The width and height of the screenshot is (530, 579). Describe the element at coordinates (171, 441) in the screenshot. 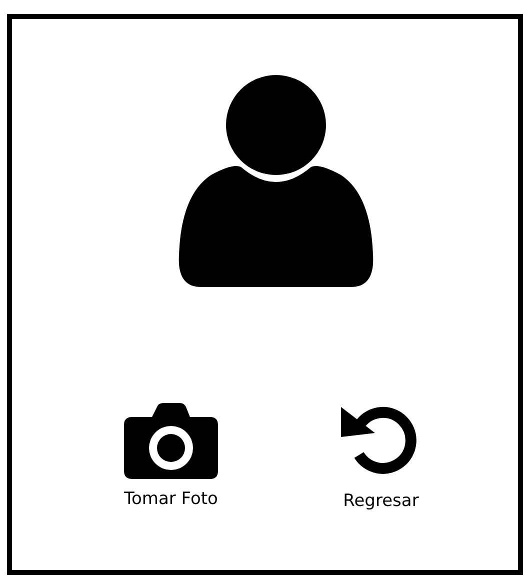

I see `camera-icon` at that location.